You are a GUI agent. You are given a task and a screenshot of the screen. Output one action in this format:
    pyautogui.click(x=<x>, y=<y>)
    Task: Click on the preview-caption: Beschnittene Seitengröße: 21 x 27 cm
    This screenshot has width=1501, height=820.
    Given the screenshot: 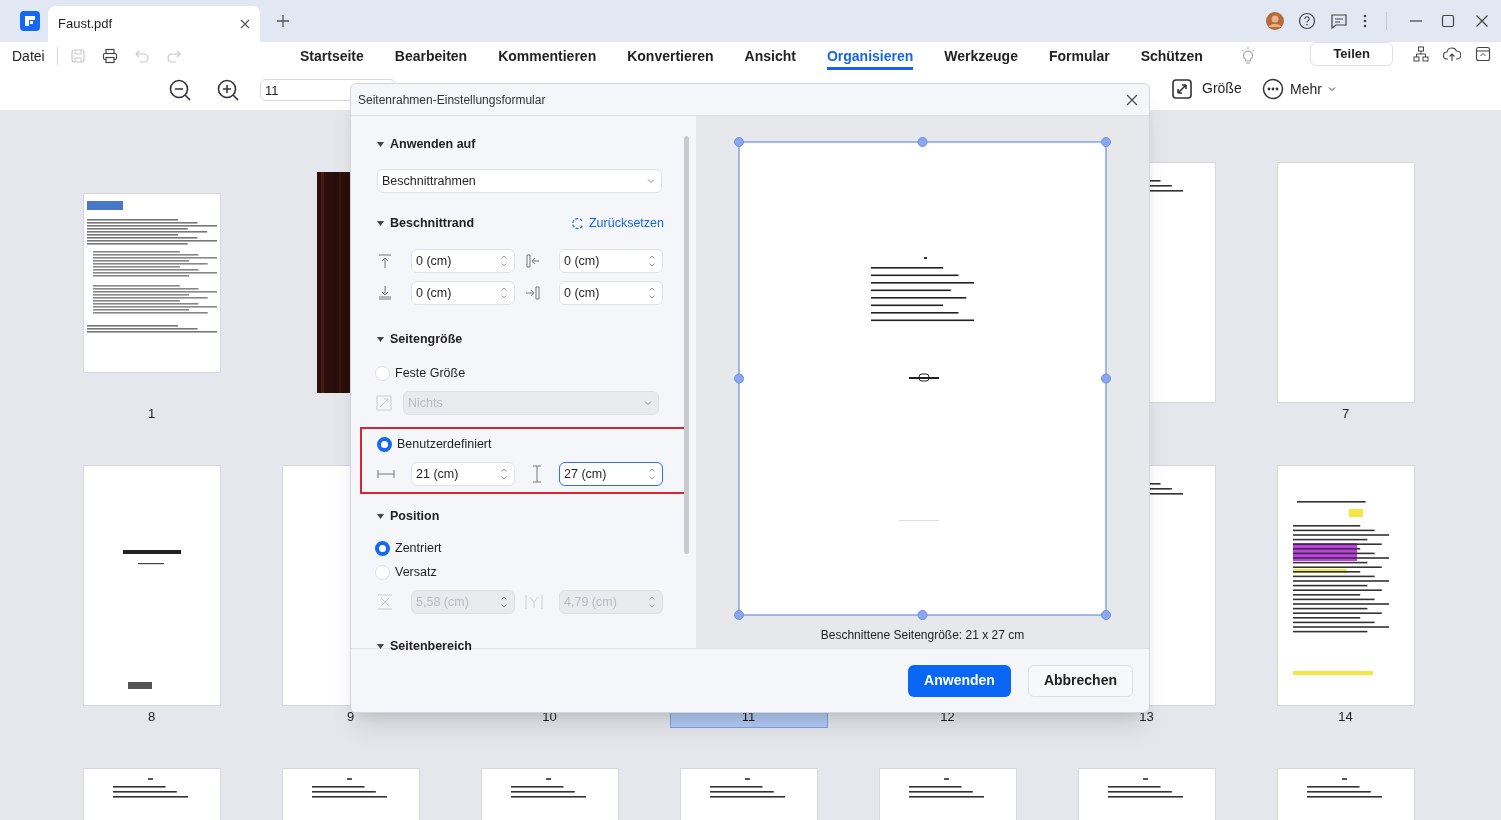 What is the action you would take?
    pyautogui.click(x=922, y=635)
    